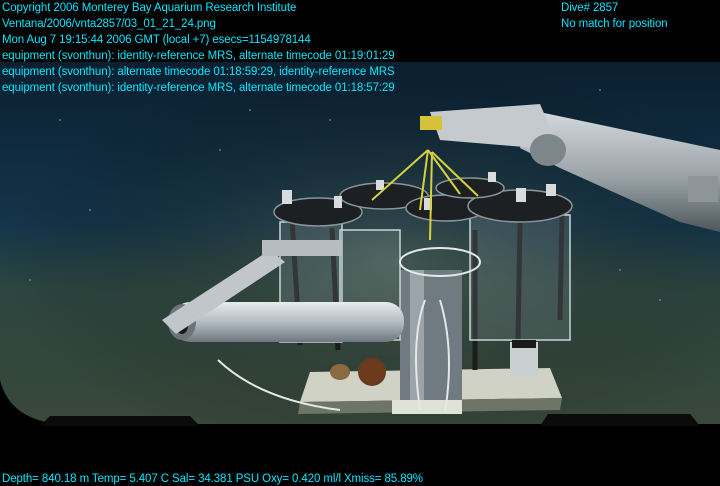 Image resolution: width=720 pixels, height=486 pixels. I want to click on arm-bracket, so click(703, 189).